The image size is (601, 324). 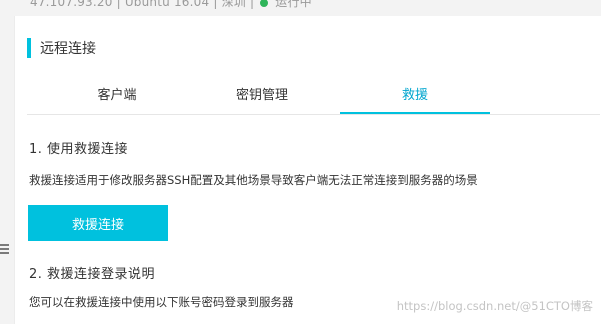 I want to click on instance-info-bar: 47.107.93.20 | Ubuntu 16.04 | 深圳 | 运行中, so click(x=300, y=8).